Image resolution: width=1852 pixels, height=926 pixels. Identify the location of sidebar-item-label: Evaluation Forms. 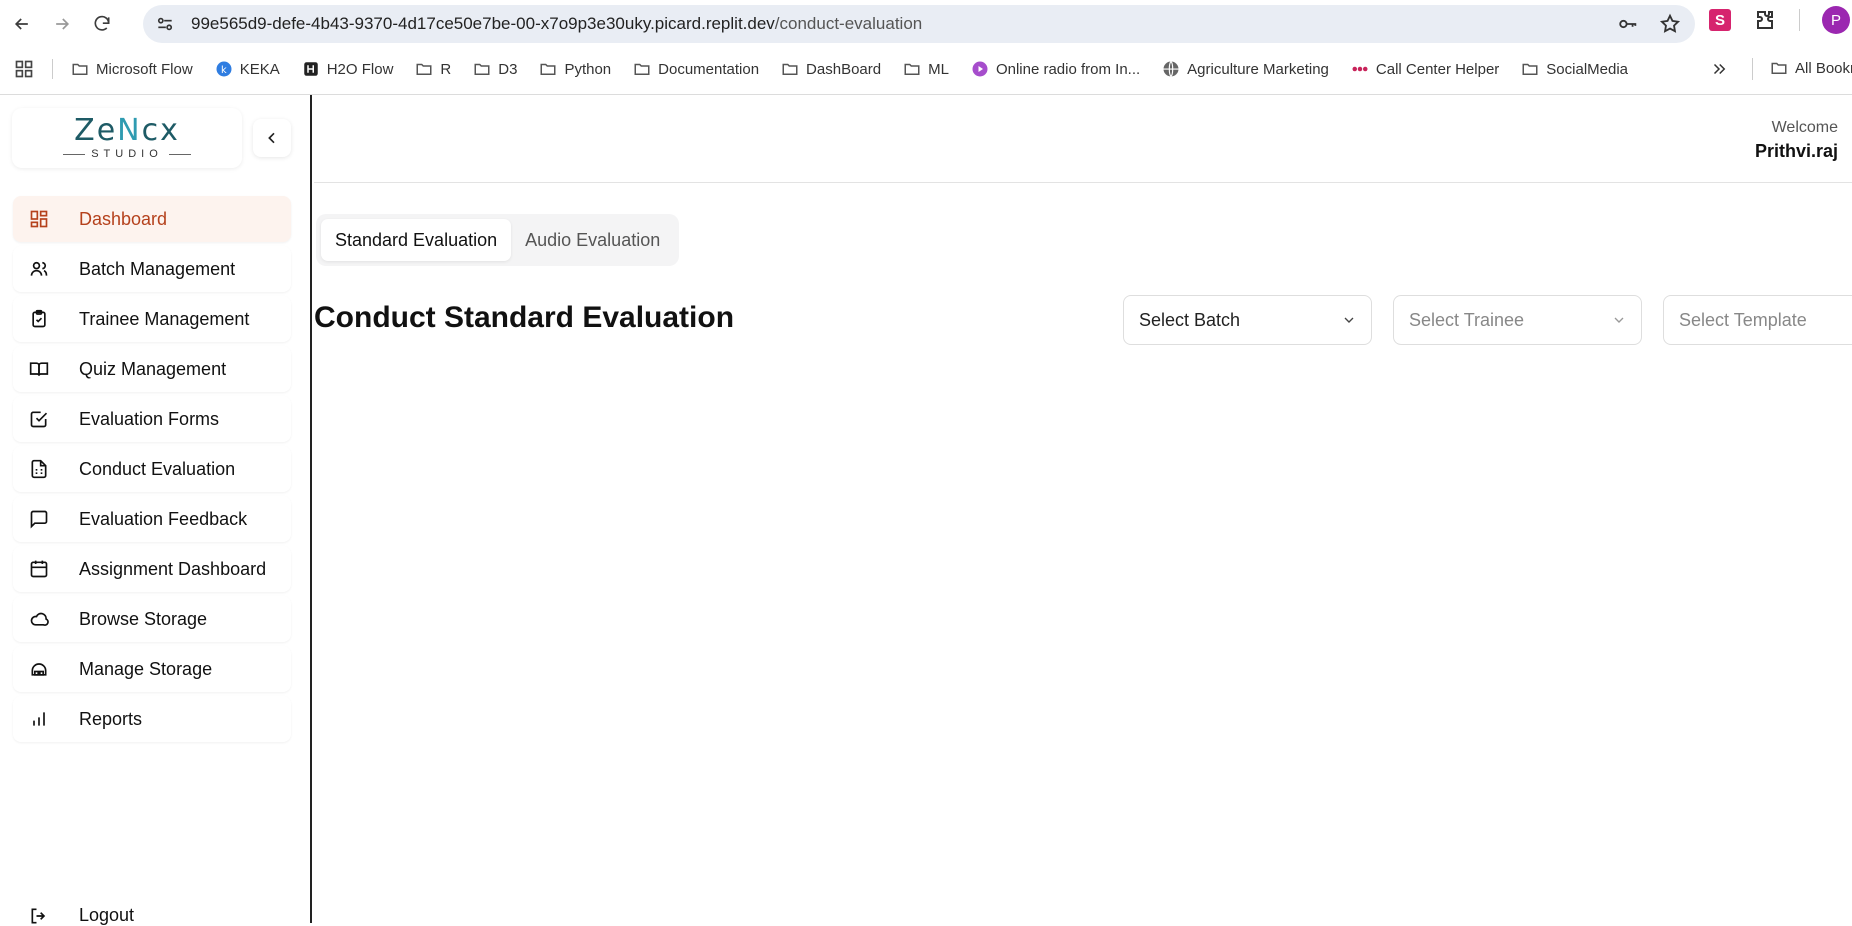
(149, 418).